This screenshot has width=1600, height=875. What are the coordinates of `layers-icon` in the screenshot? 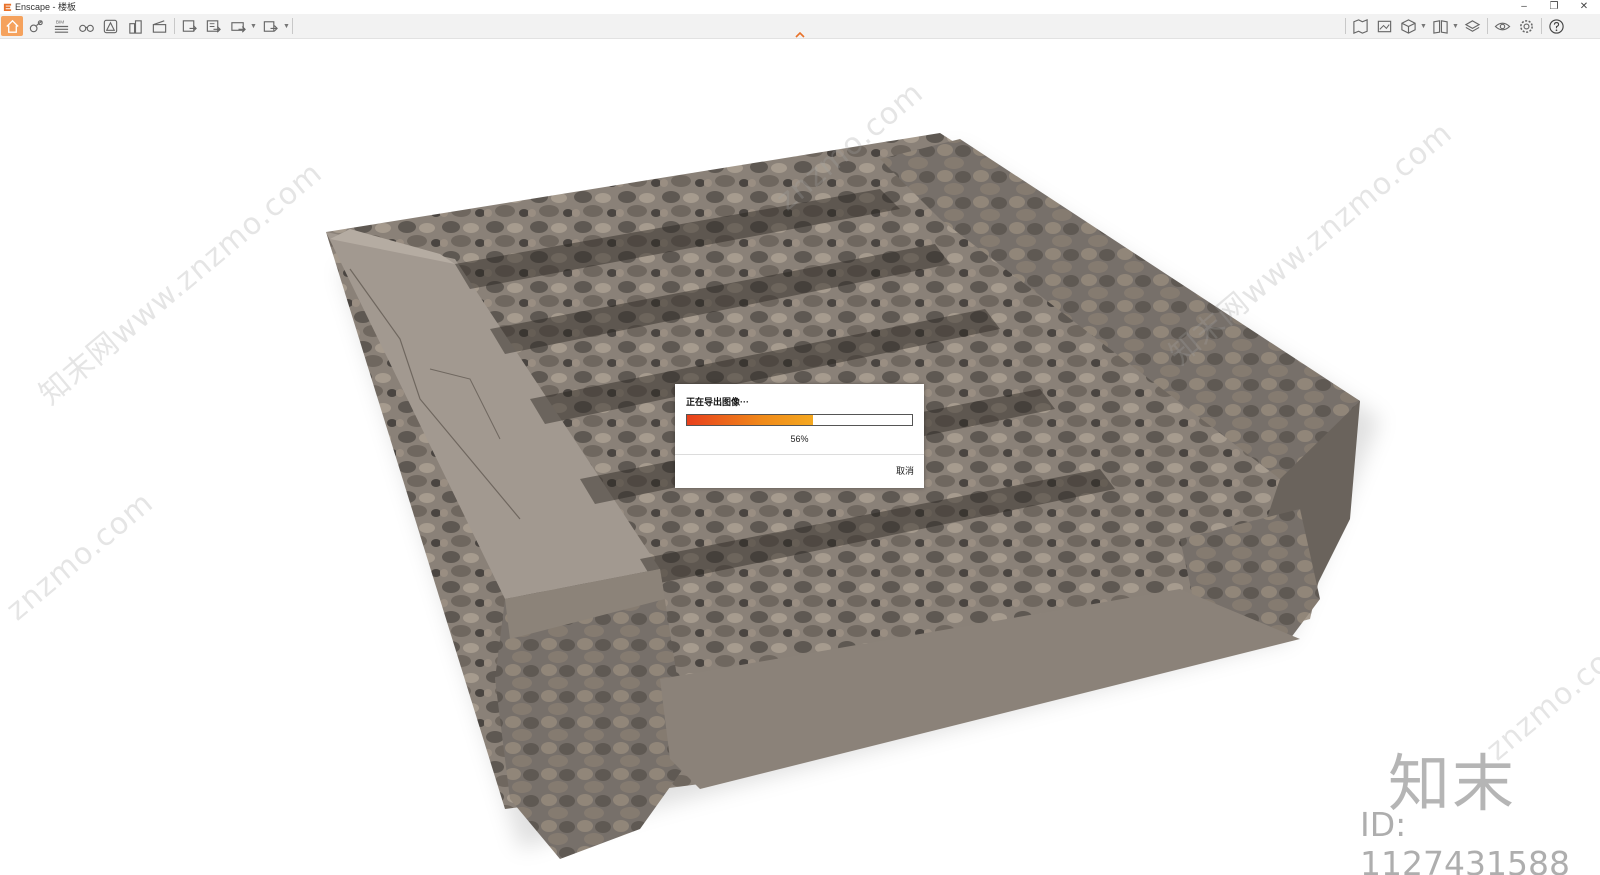 It's located at (1472, 25).